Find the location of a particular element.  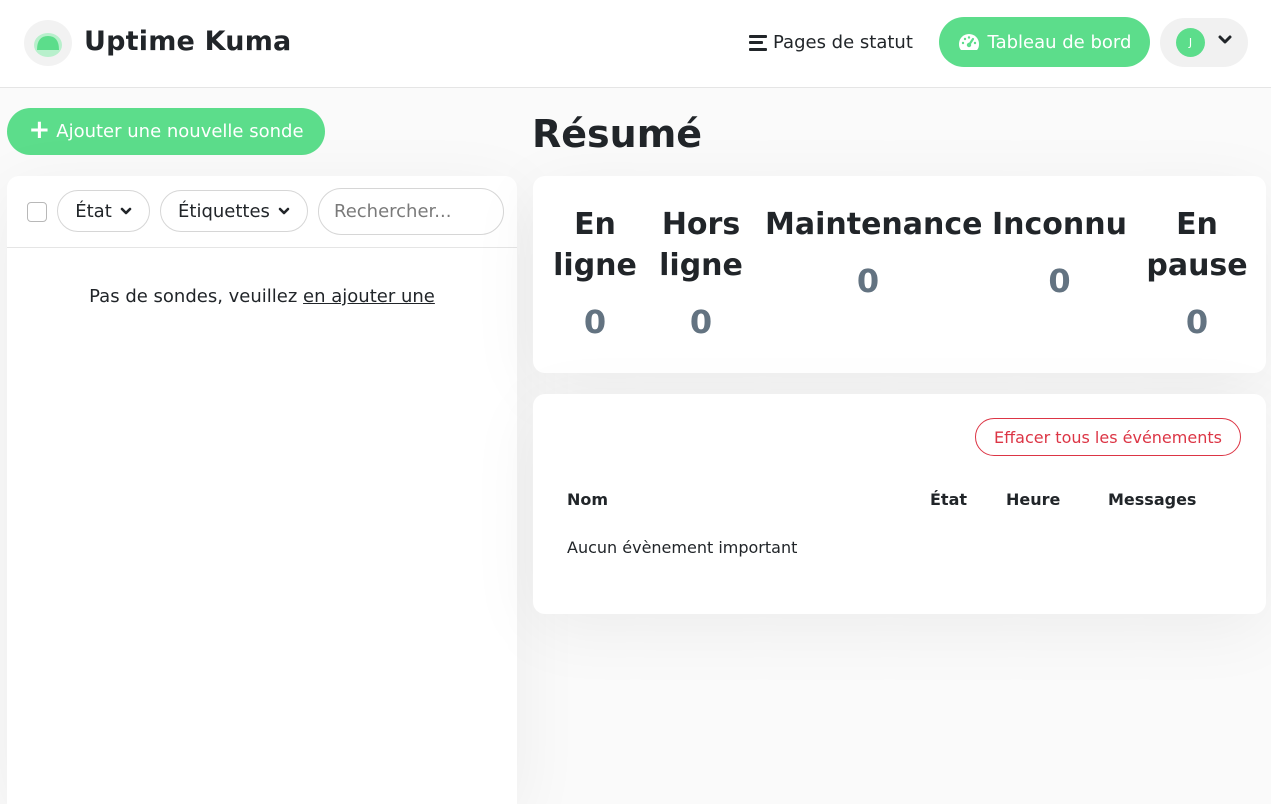

dashboard-button: Tableau de bord is located at coordinates (1044, 42).